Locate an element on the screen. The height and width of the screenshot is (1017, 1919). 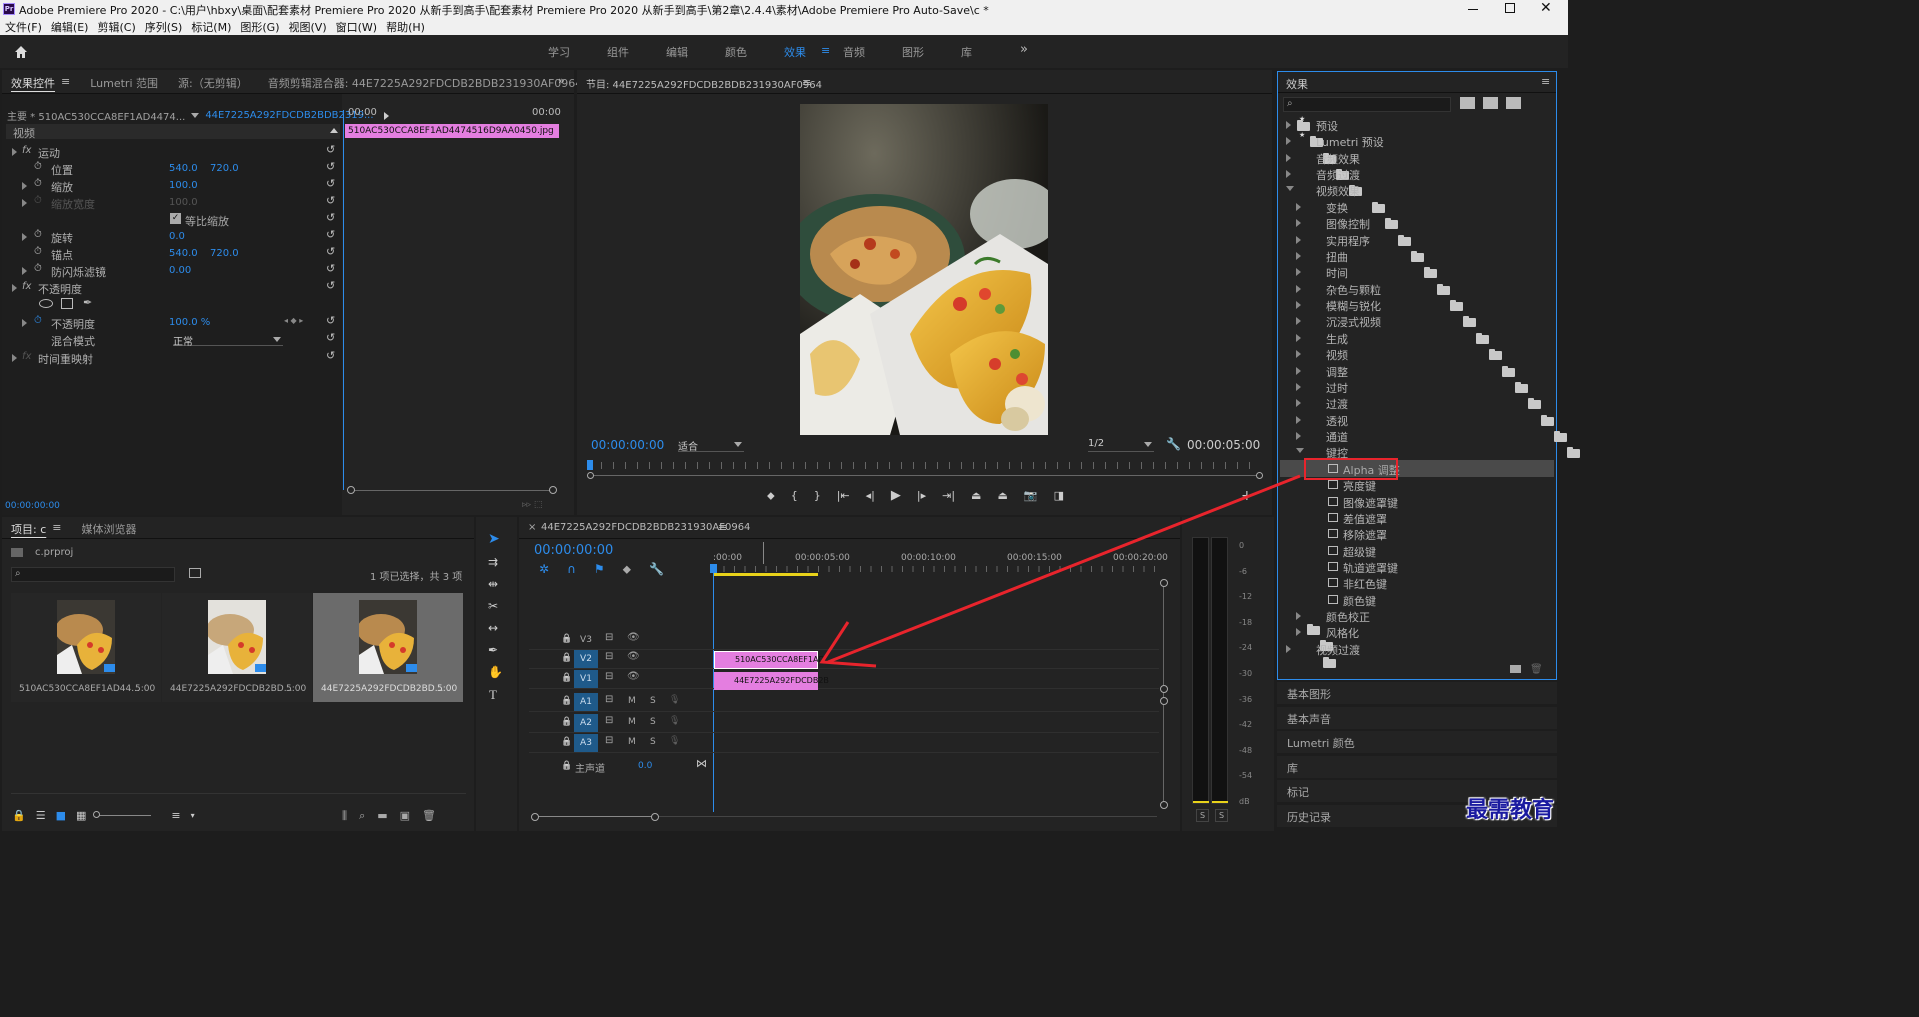
menu-item: 标记(M) is located at coordinates (211, 27).